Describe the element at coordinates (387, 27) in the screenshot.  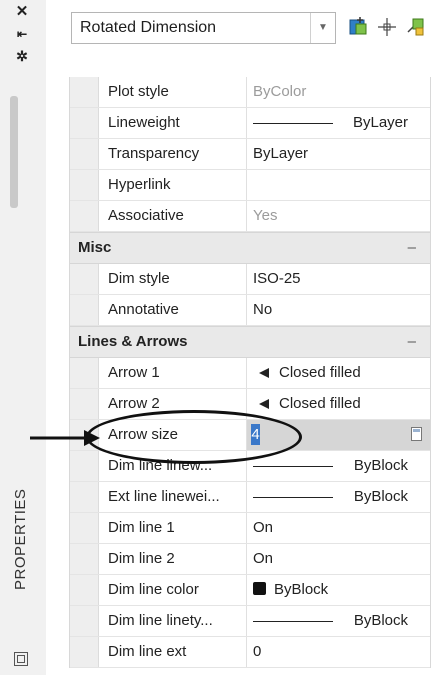
I see `select-objects-icon` at that location.